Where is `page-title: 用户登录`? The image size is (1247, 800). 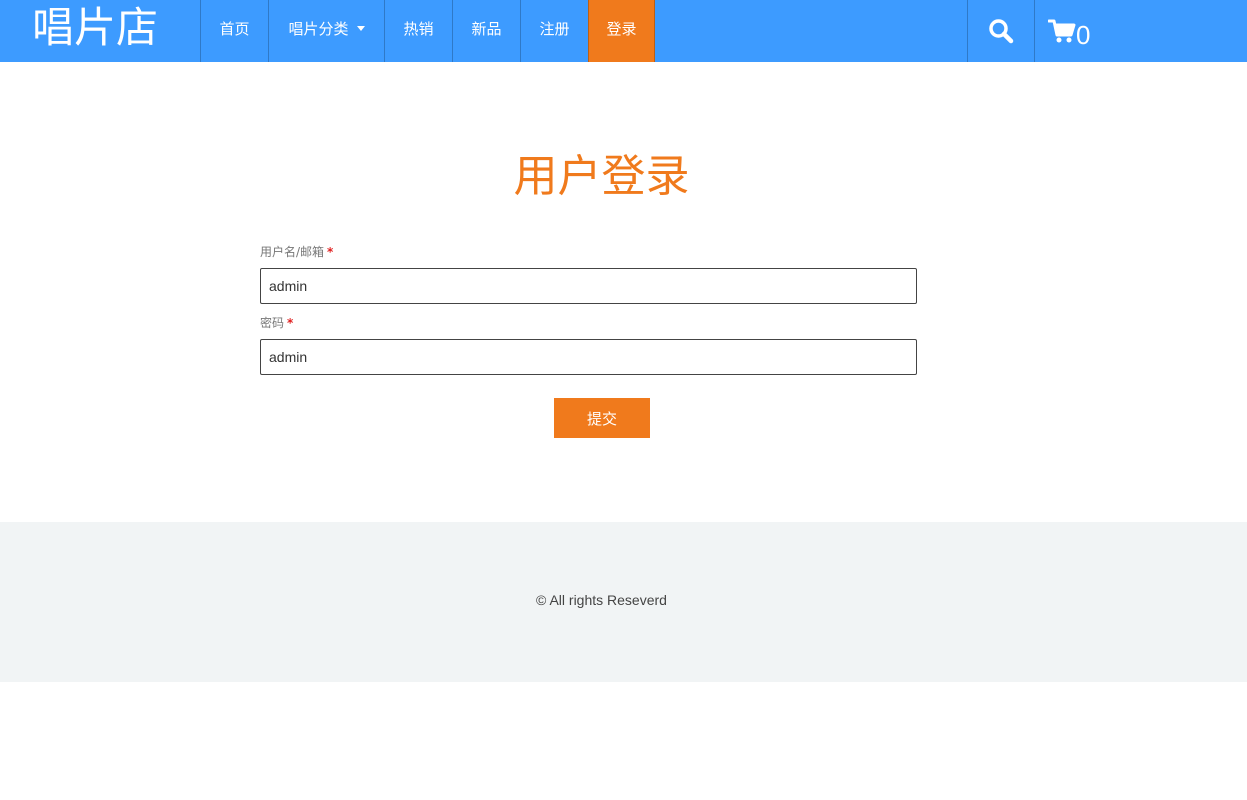 page-title: 用户登录 is located at coordinates (601, 176).